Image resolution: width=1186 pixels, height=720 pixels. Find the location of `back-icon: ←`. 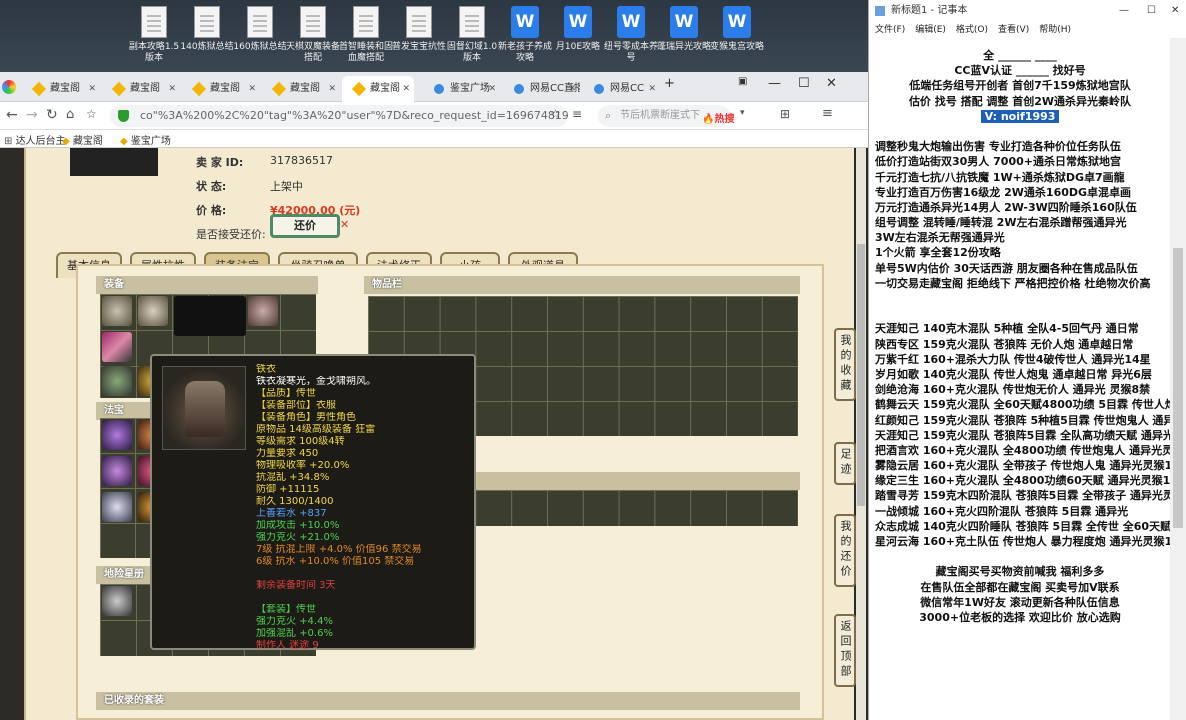

back-icon: ← is located at coordinates (12, 115).